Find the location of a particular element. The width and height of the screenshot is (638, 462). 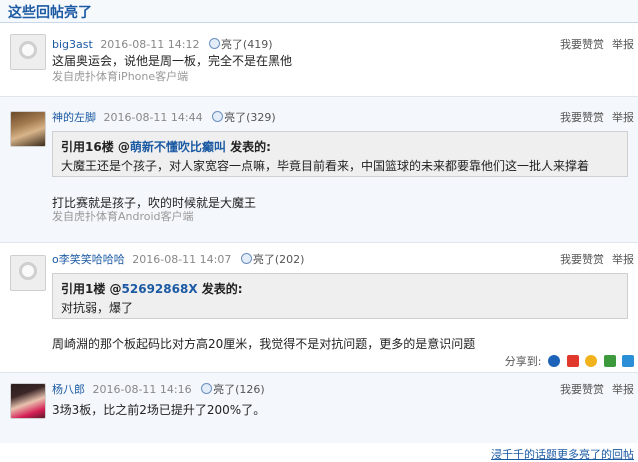

post-meta: big3ast 2016-08-11 14:12 亮了(419) is located at coordinates (162, 44).